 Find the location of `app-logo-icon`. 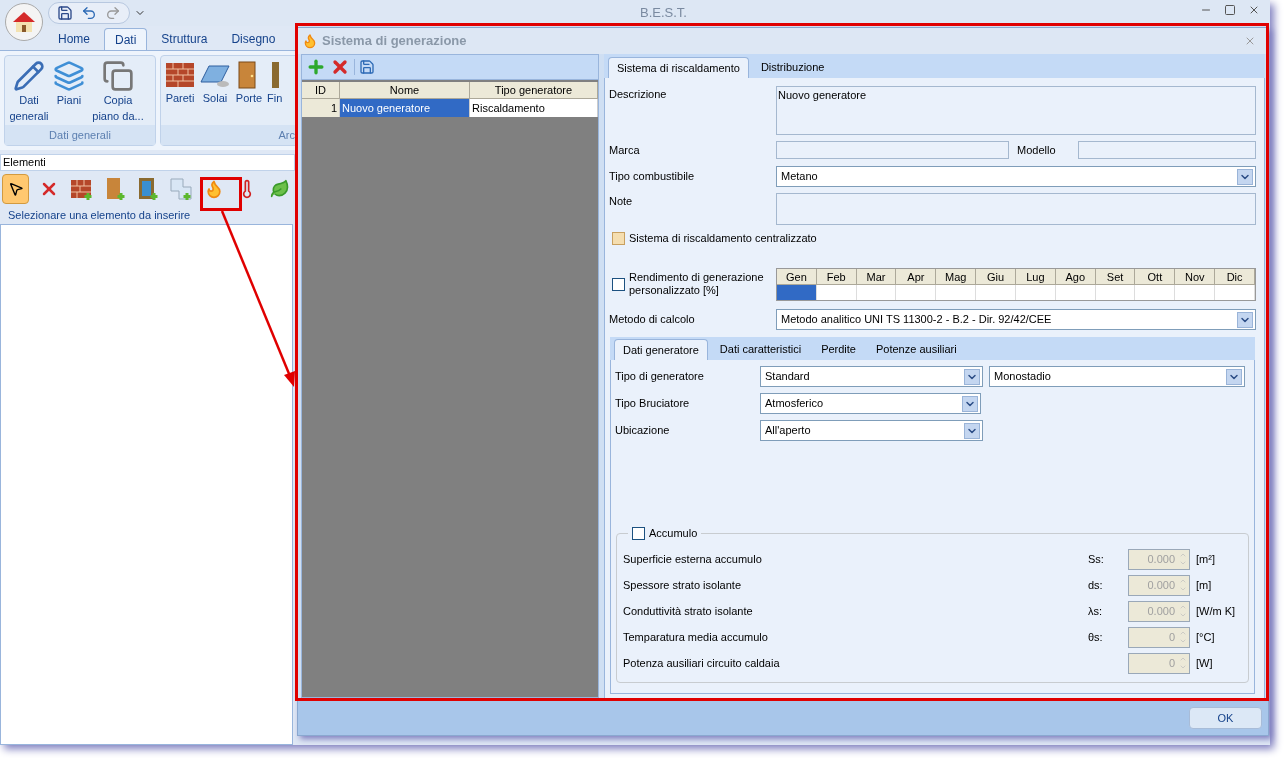

app-logo-icon is located at coordinates (24, 22).